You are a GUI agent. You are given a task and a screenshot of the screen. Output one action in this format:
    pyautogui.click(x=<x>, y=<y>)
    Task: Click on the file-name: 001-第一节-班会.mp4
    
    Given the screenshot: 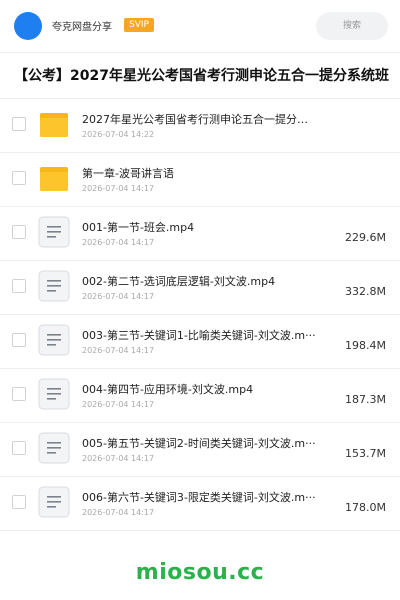 What is the action you would take?
    pyautogui.click(x=138, y=227)
    